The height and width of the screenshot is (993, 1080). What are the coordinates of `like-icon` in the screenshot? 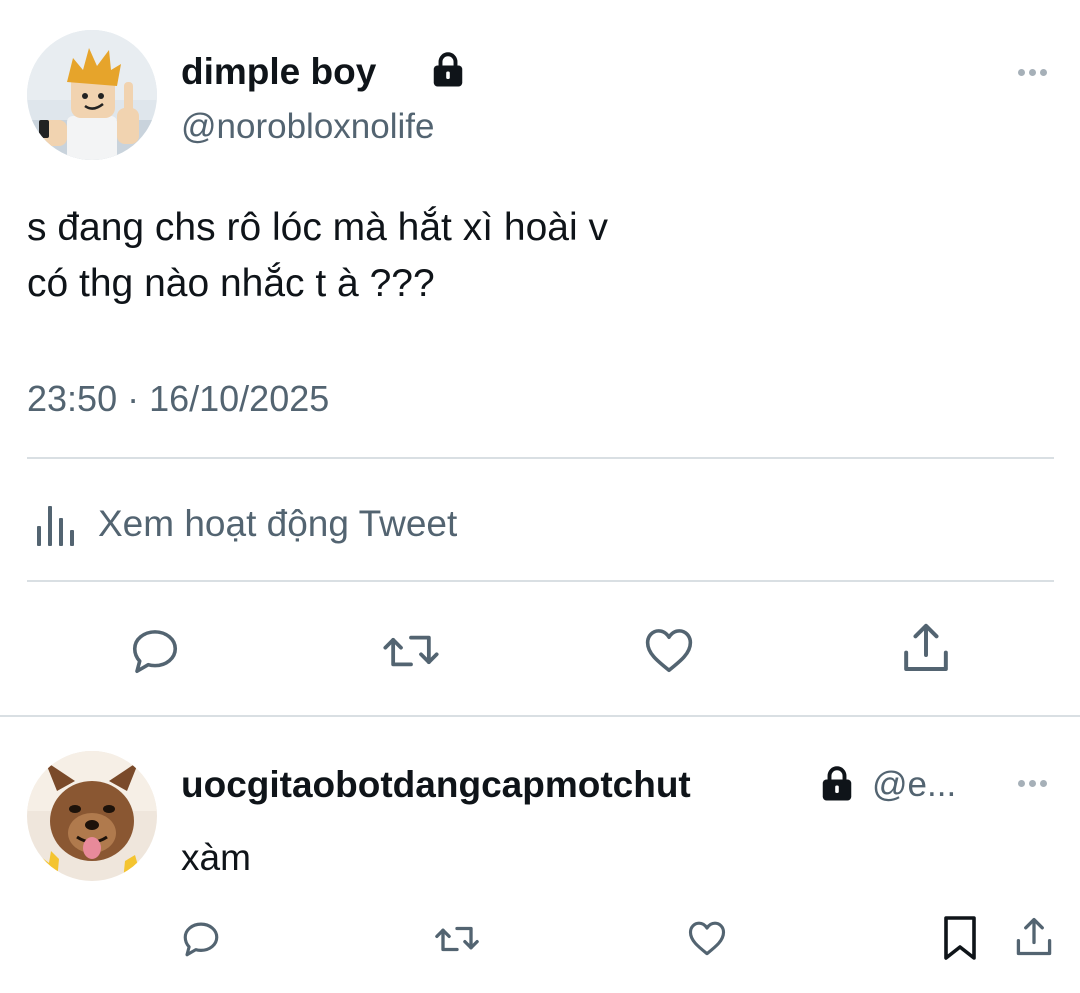 It's located at (669, 650).